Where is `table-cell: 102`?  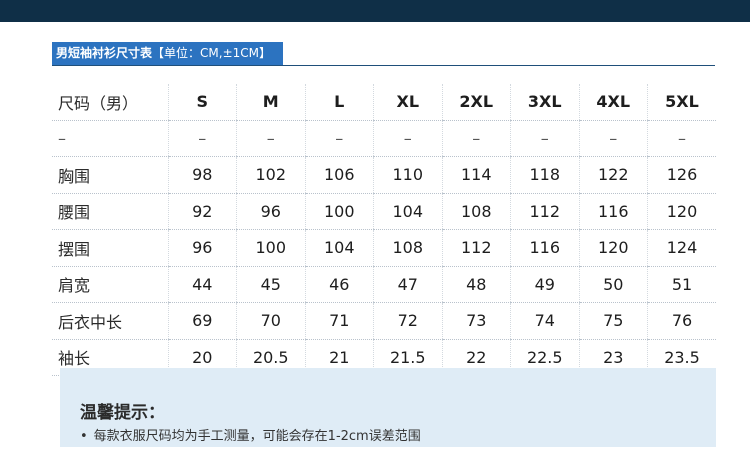
table-cell: 102 is located at coordinates (270, 175).